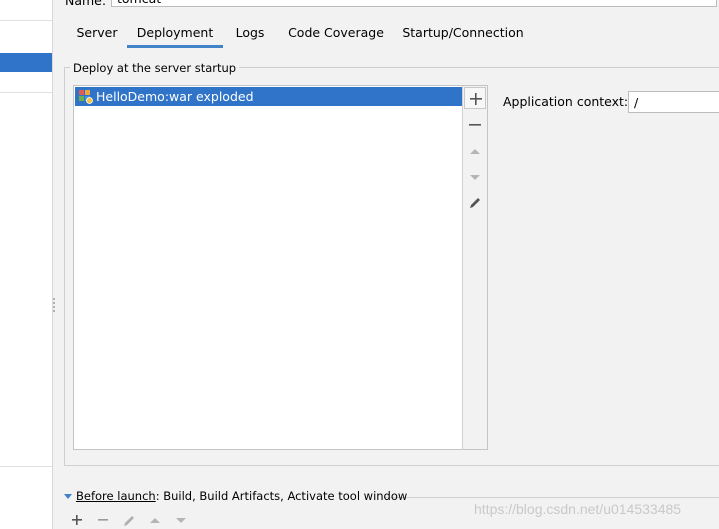 The image size is (719, 529). I want to click on tab-server: Server, so click(97, 35).